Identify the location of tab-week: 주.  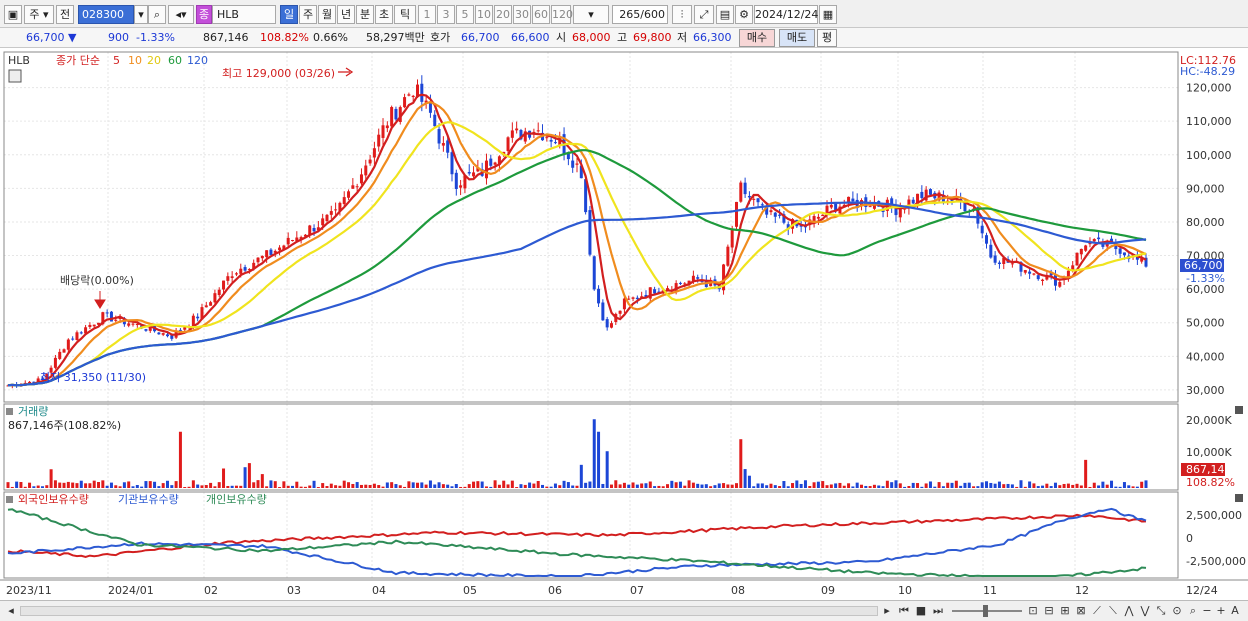
(308, 14).